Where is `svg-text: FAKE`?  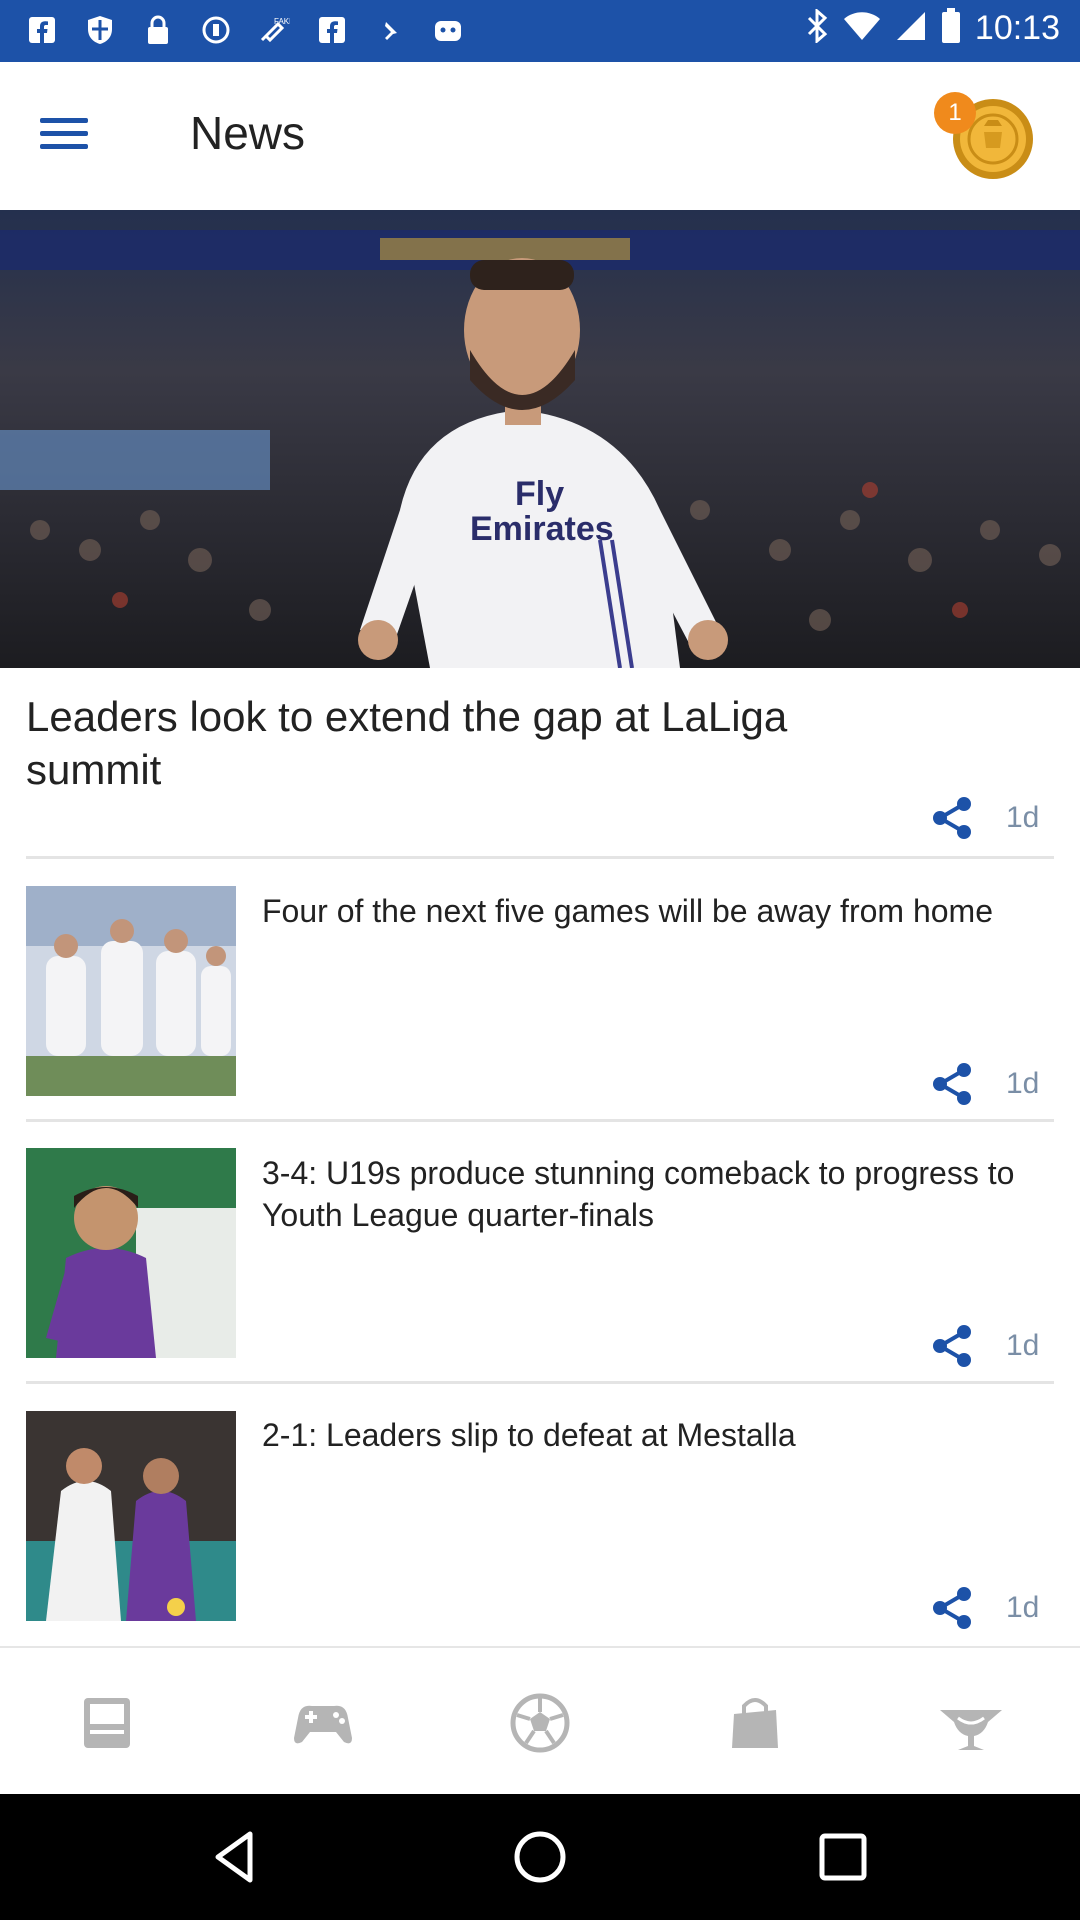 svg-text: FAKE is located at coordinates (282, 21).